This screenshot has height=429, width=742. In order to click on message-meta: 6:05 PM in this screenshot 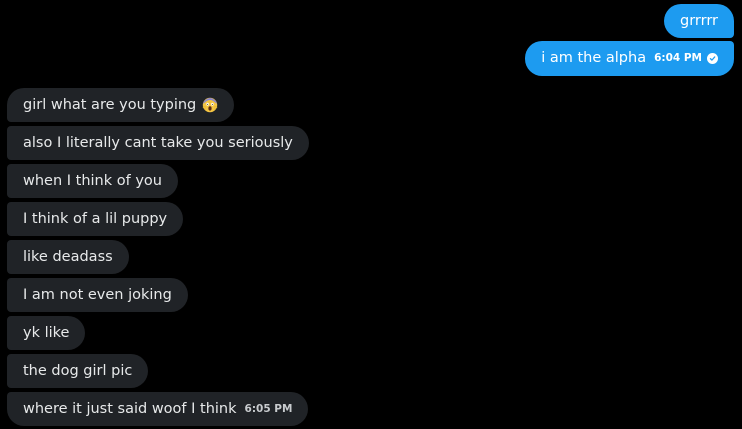, I will do `click(269, 409)`.